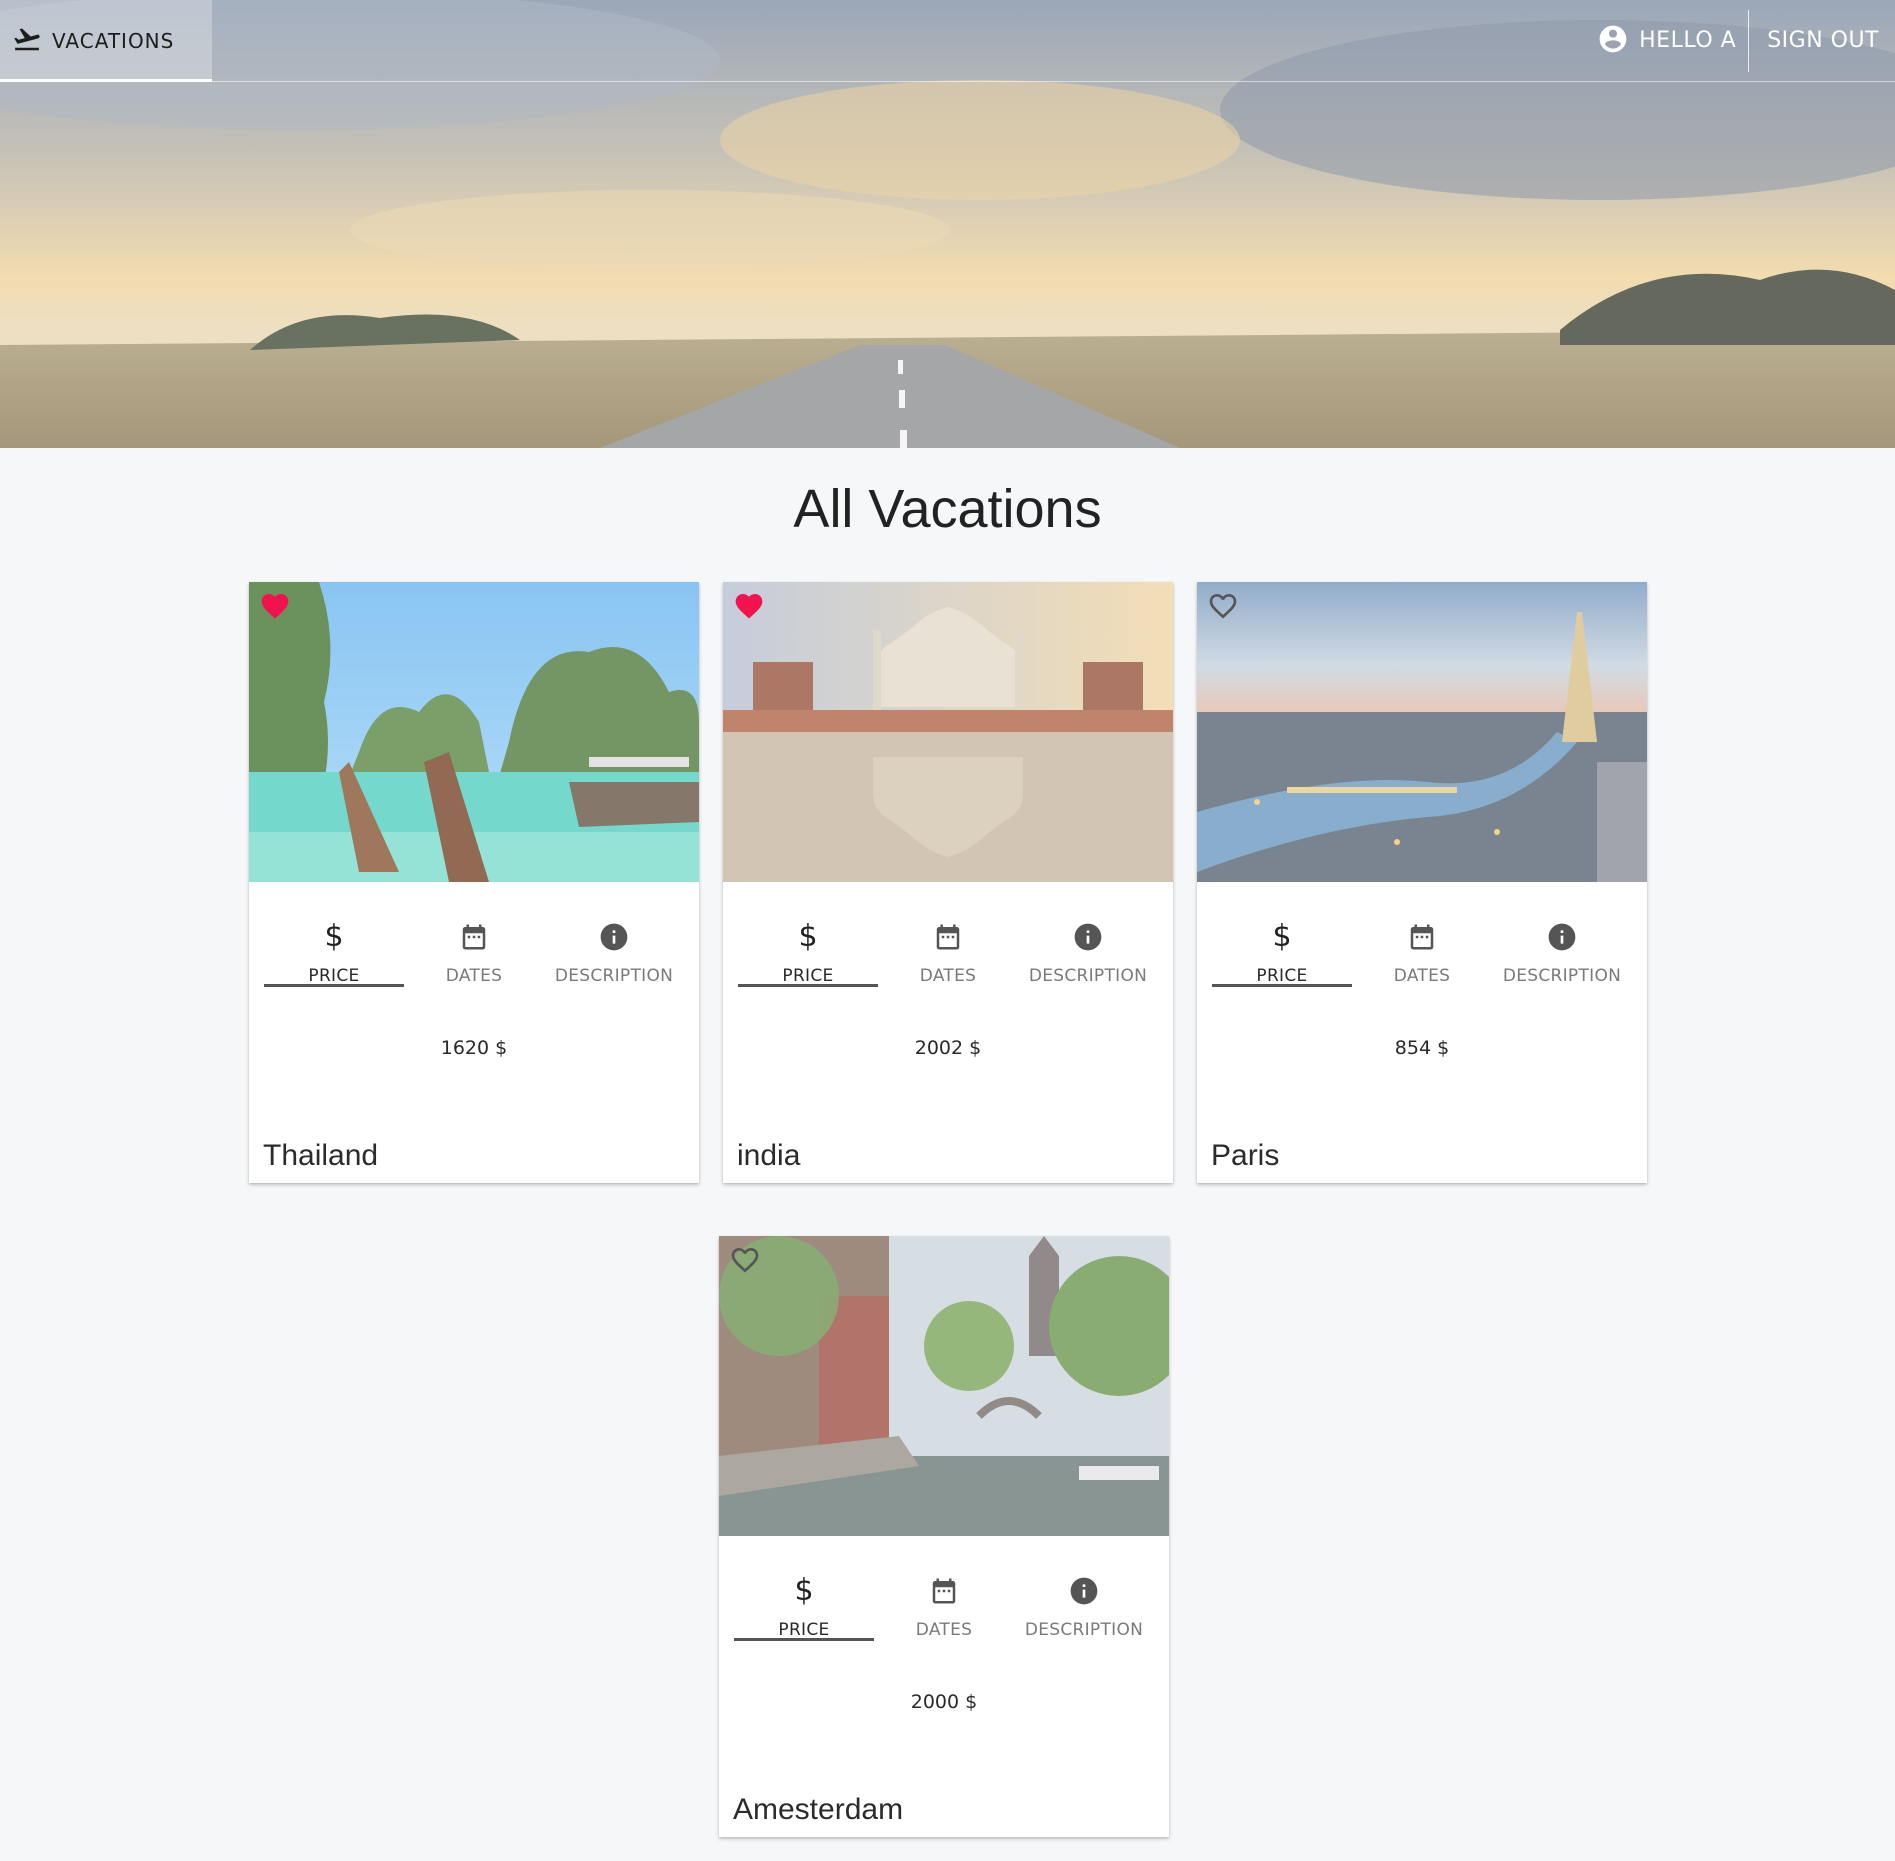 The width and height of the screenshot is (1895, 1861). Describe the element at coordinates (947, 509) in the screenshot. I see `page-title: All Vacations` at that location.